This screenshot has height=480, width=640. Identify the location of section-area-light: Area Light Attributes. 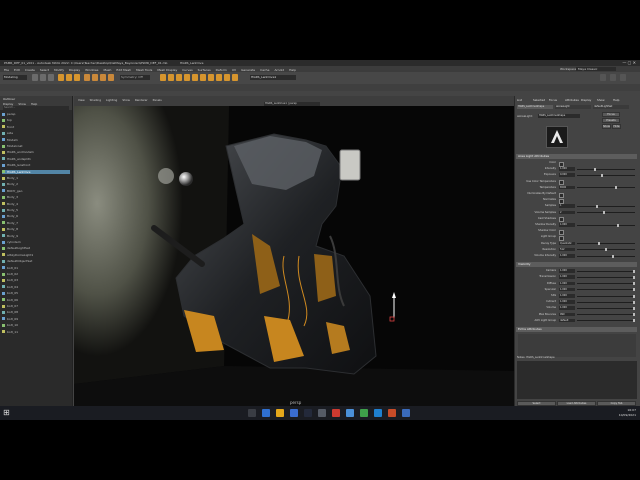
(576, 156).